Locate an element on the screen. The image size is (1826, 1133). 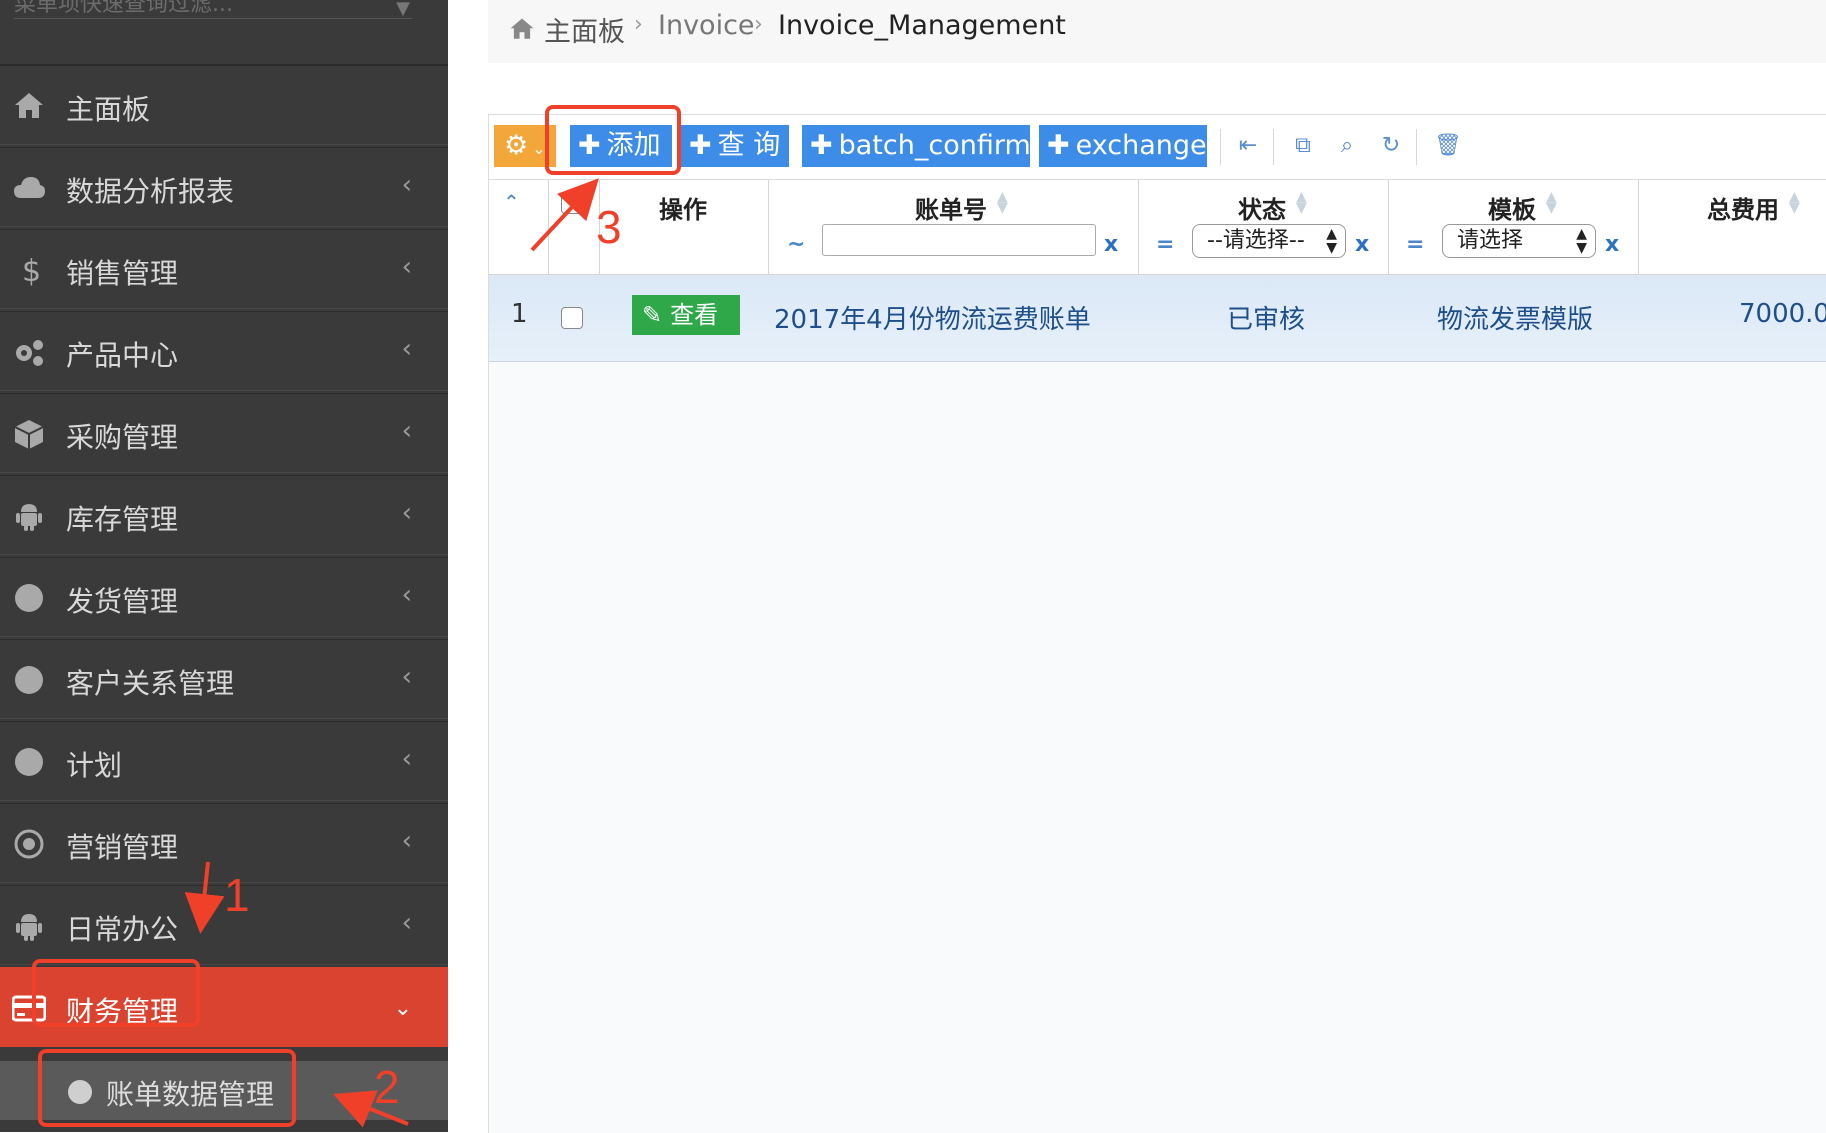
android-icon is located at coordinates (29, 927).